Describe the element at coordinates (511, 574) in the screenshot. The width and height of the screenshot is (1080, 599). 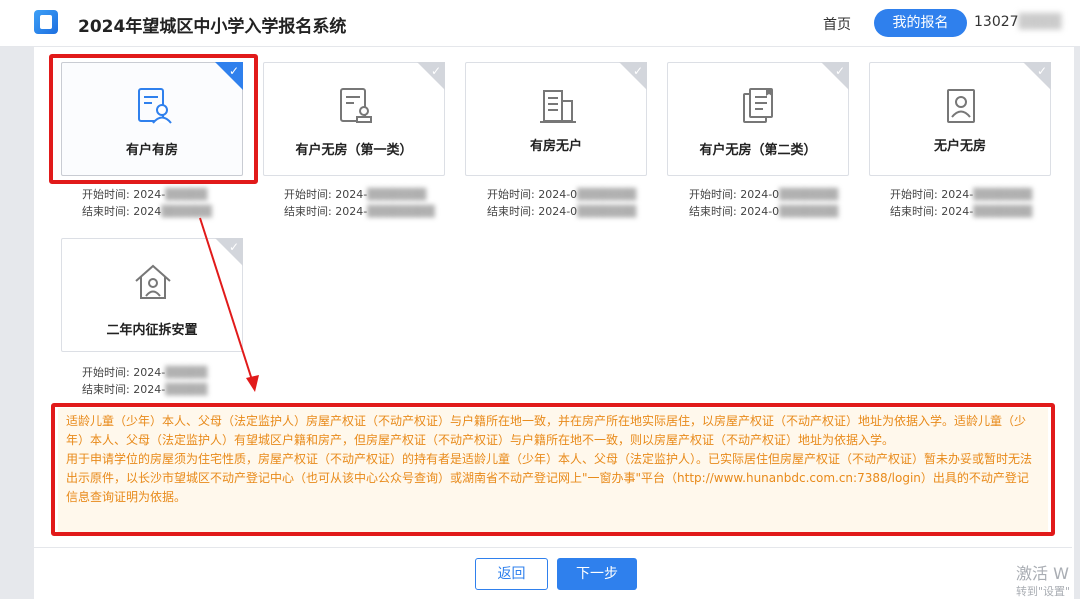
I see `back-button: 返回` at that location.